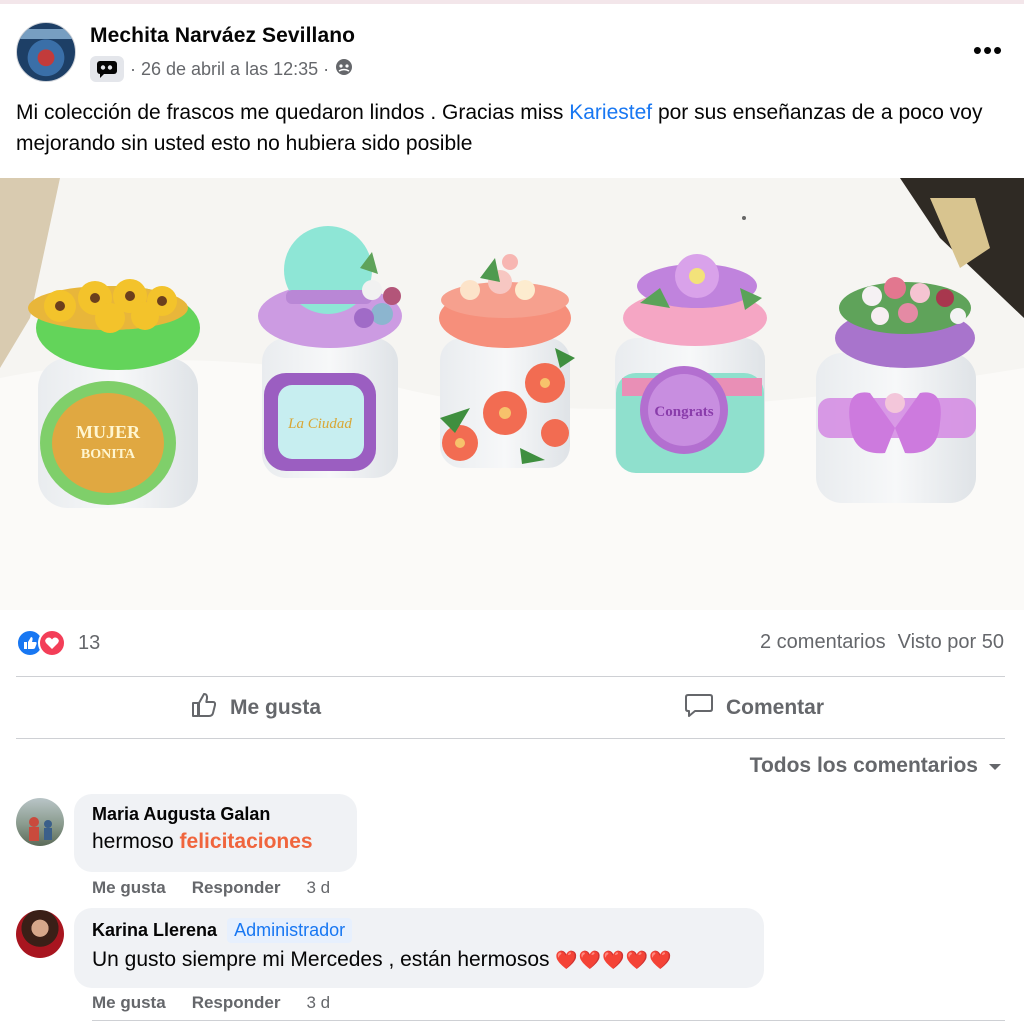  I want to click on jar-label-2: BONITA, so click(108, 454).